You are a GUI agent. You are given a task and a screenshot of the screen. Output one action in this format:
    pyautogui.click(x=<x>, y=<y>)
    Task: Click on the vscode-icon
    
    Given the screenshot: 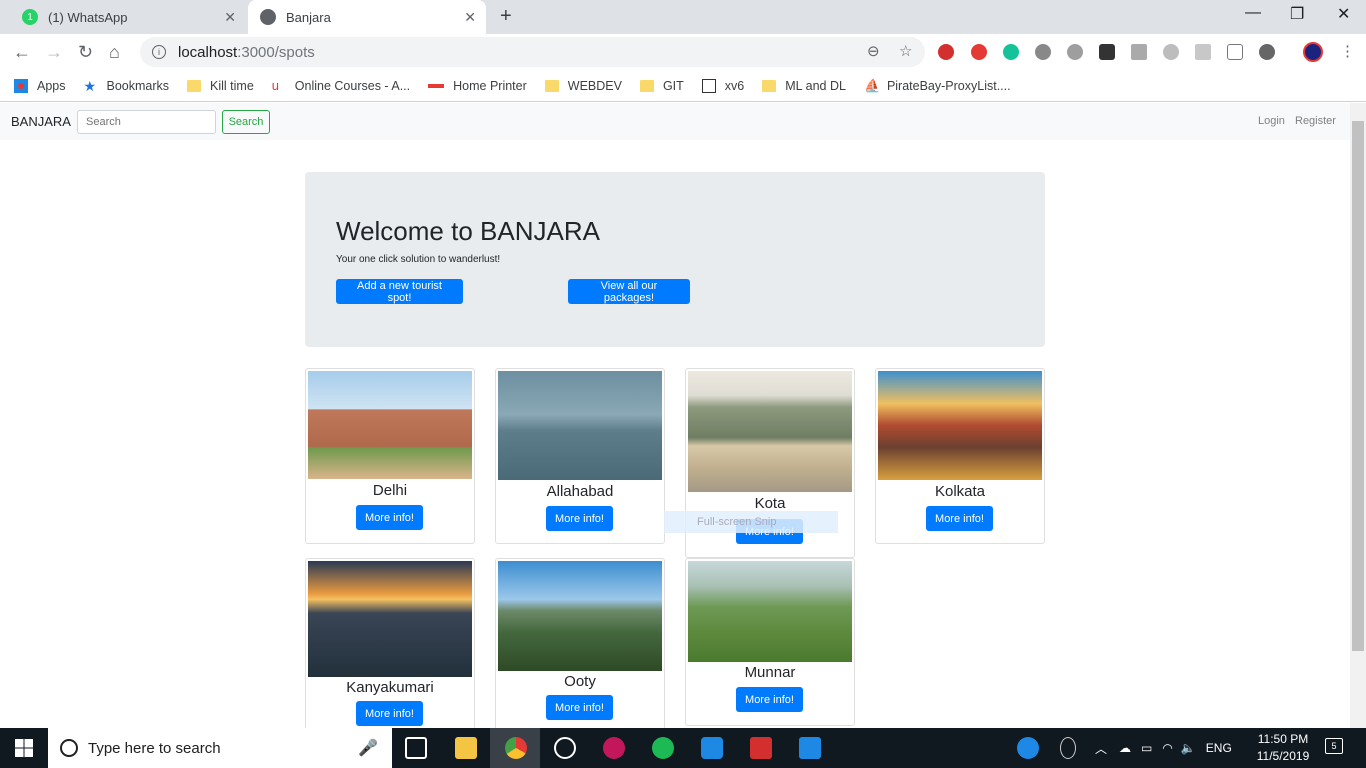 What is the action you would take?
    pyautogui.click(x=810, y=748)
    